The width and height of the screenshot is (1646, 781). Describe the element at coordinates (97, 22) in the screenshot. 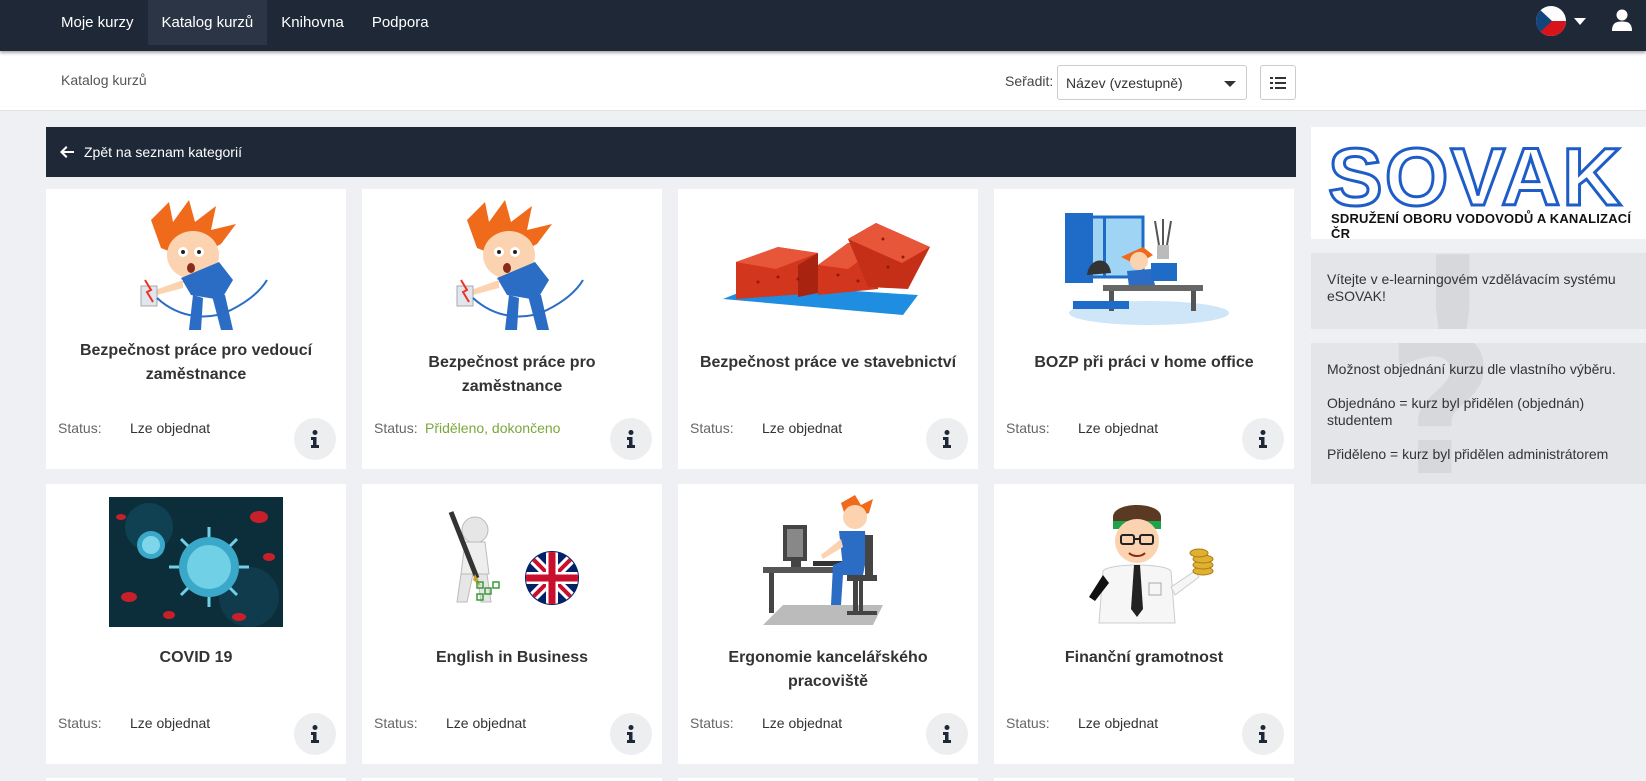

I see `nav-item-moje-kurzy: Moje kurzy` at that location.